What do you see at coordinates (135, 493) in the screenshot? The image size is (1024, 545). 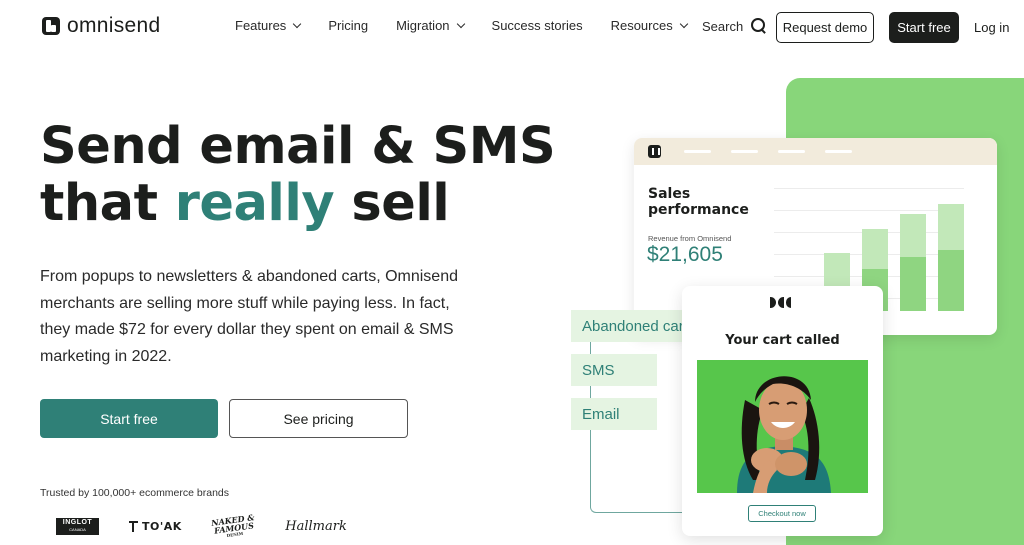 I see `trusted-by-text: Trusted by 100,000+ ecommerce brands` at bounding box center [135, 493].